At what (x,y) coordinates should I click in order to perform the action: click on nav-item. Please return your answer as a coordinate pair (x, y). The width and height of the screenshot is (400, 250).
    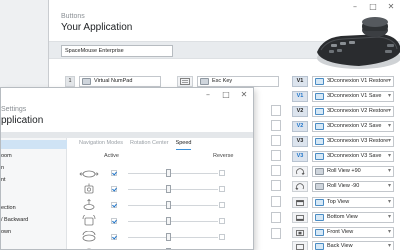
    Looking at the image, I should click on (34, 144).